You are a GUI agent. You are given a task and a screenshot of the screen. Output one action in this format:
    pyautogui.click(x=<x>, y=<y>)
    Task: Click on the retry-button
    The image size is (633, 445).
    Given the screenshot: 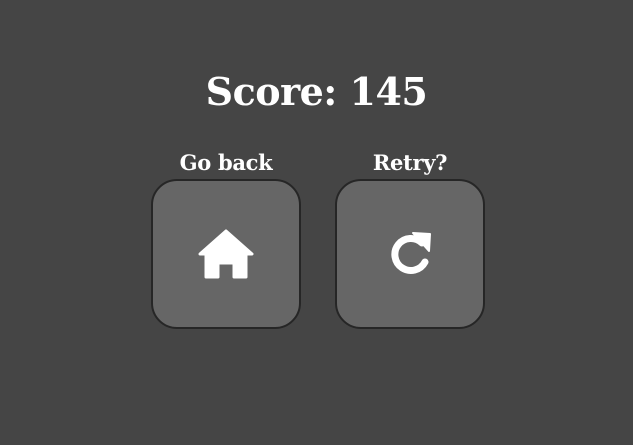 What is the action you would take?
    pyautogui.click(x=410, y=254)
    